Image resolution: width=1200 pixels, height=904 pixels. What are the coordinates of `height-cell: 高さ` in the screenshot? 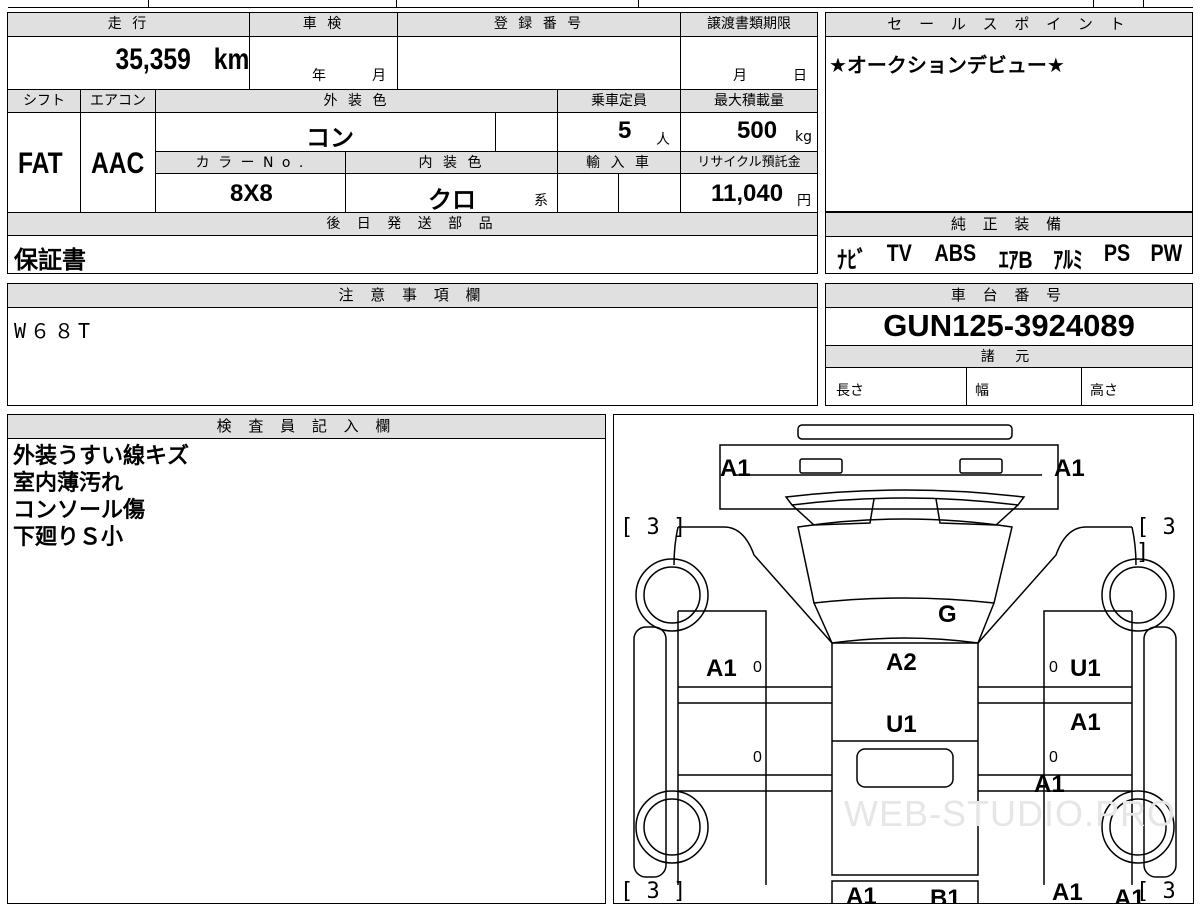 It's located at (1136, 386).